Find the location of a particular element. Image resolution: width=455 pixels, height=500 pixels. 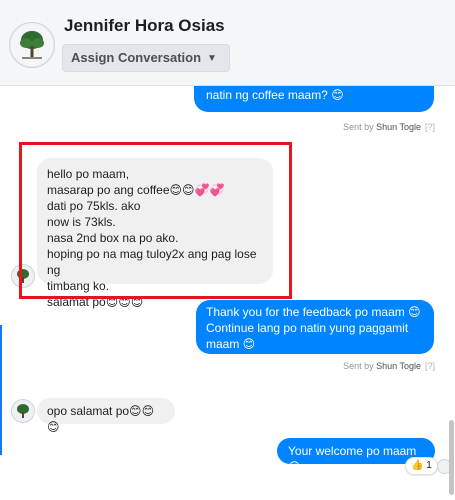

incoming-message: opo salamat po😊😊😊 is located at coordinates (106, 416).